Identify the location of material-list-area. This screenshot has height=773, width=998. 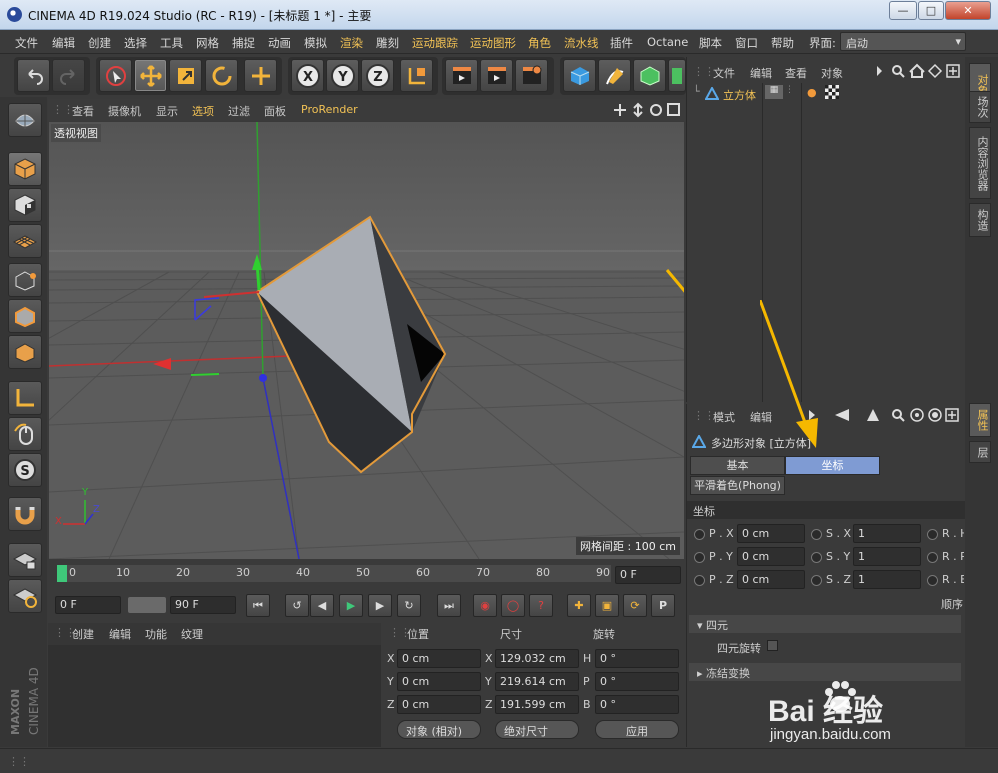
(214, 696).